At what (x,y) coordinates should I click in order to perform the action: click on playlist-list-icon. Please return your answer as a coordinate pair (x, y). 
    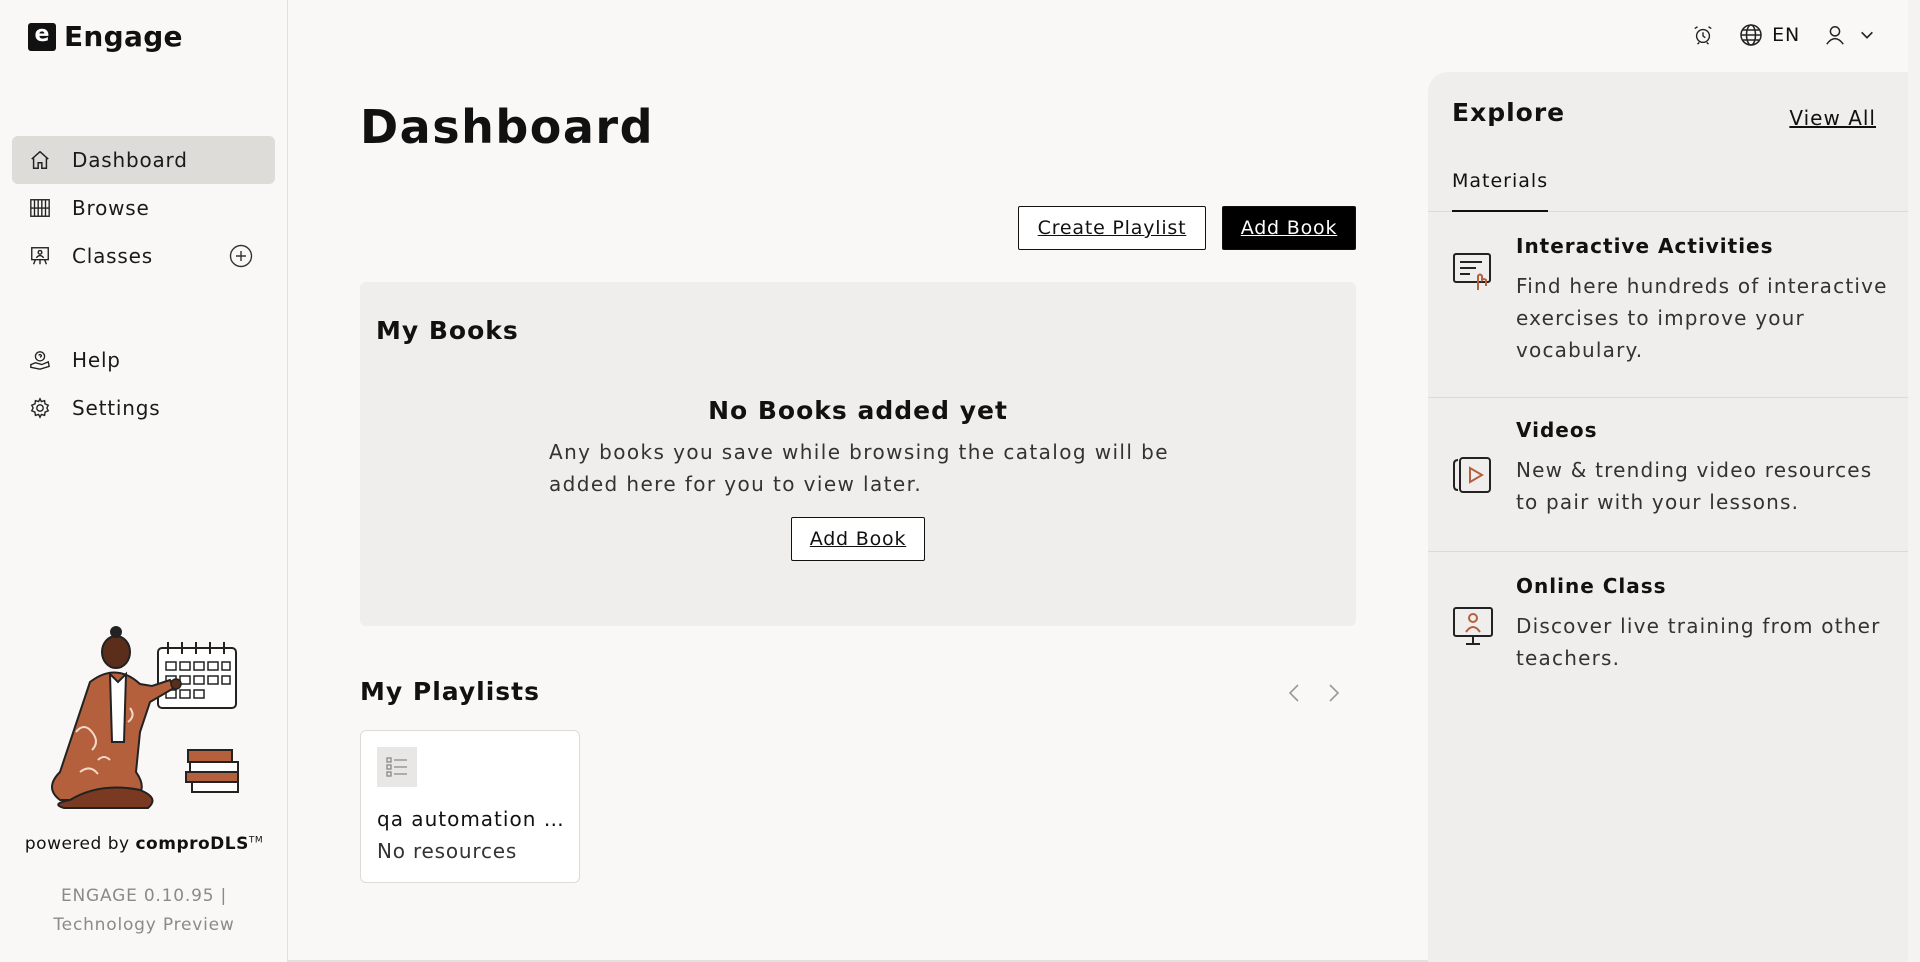
    Looking at the image, I should click on (397, 767).